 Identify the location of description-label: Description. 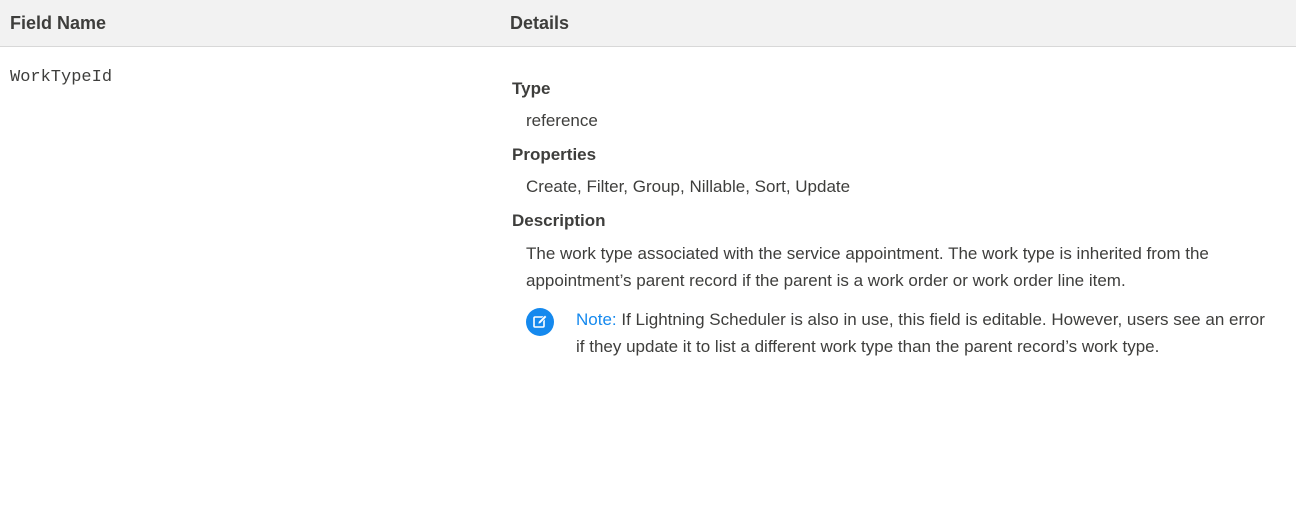
(559, 220).